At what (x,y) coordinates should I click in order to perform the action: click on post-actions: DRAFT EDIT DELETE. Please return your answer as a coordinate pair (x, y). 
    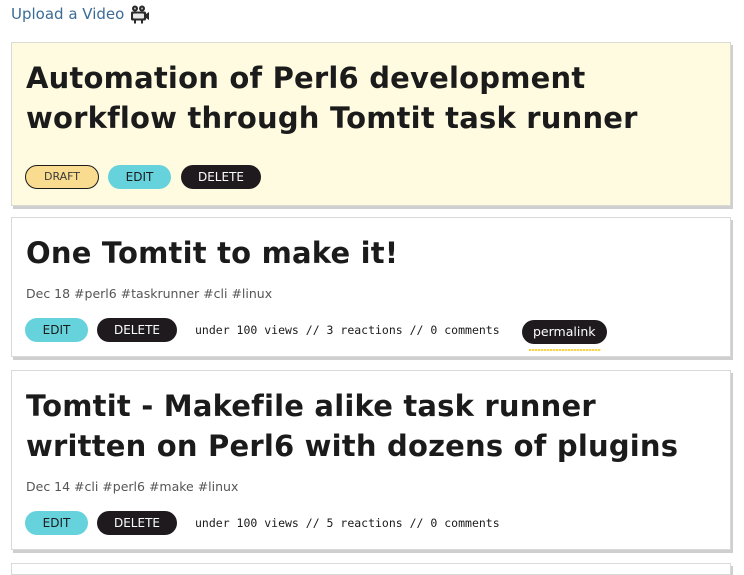
    Looking at the image, I should click on (143, 177).